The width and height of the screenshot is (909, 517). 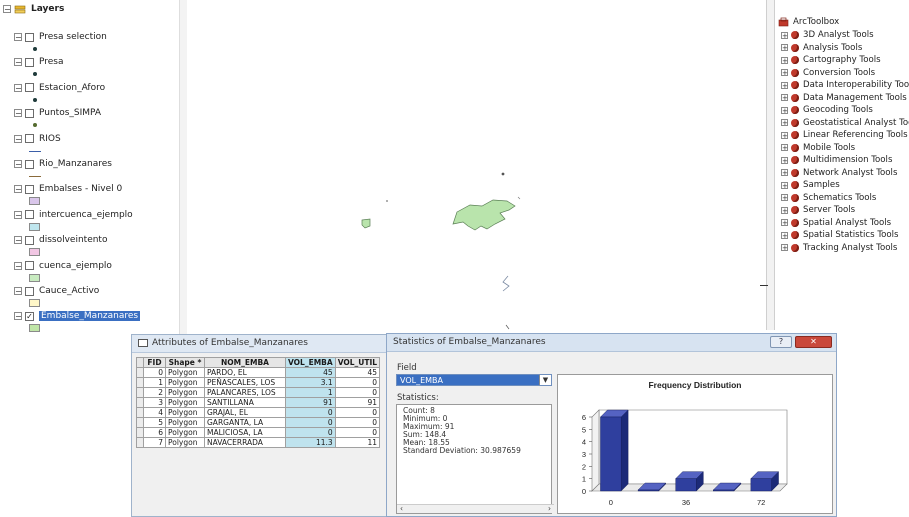 What do you see at coordinates (549, 509) in the screenshot?
I see `scroll-right-icon: ›` at bounding box center [549, 509].